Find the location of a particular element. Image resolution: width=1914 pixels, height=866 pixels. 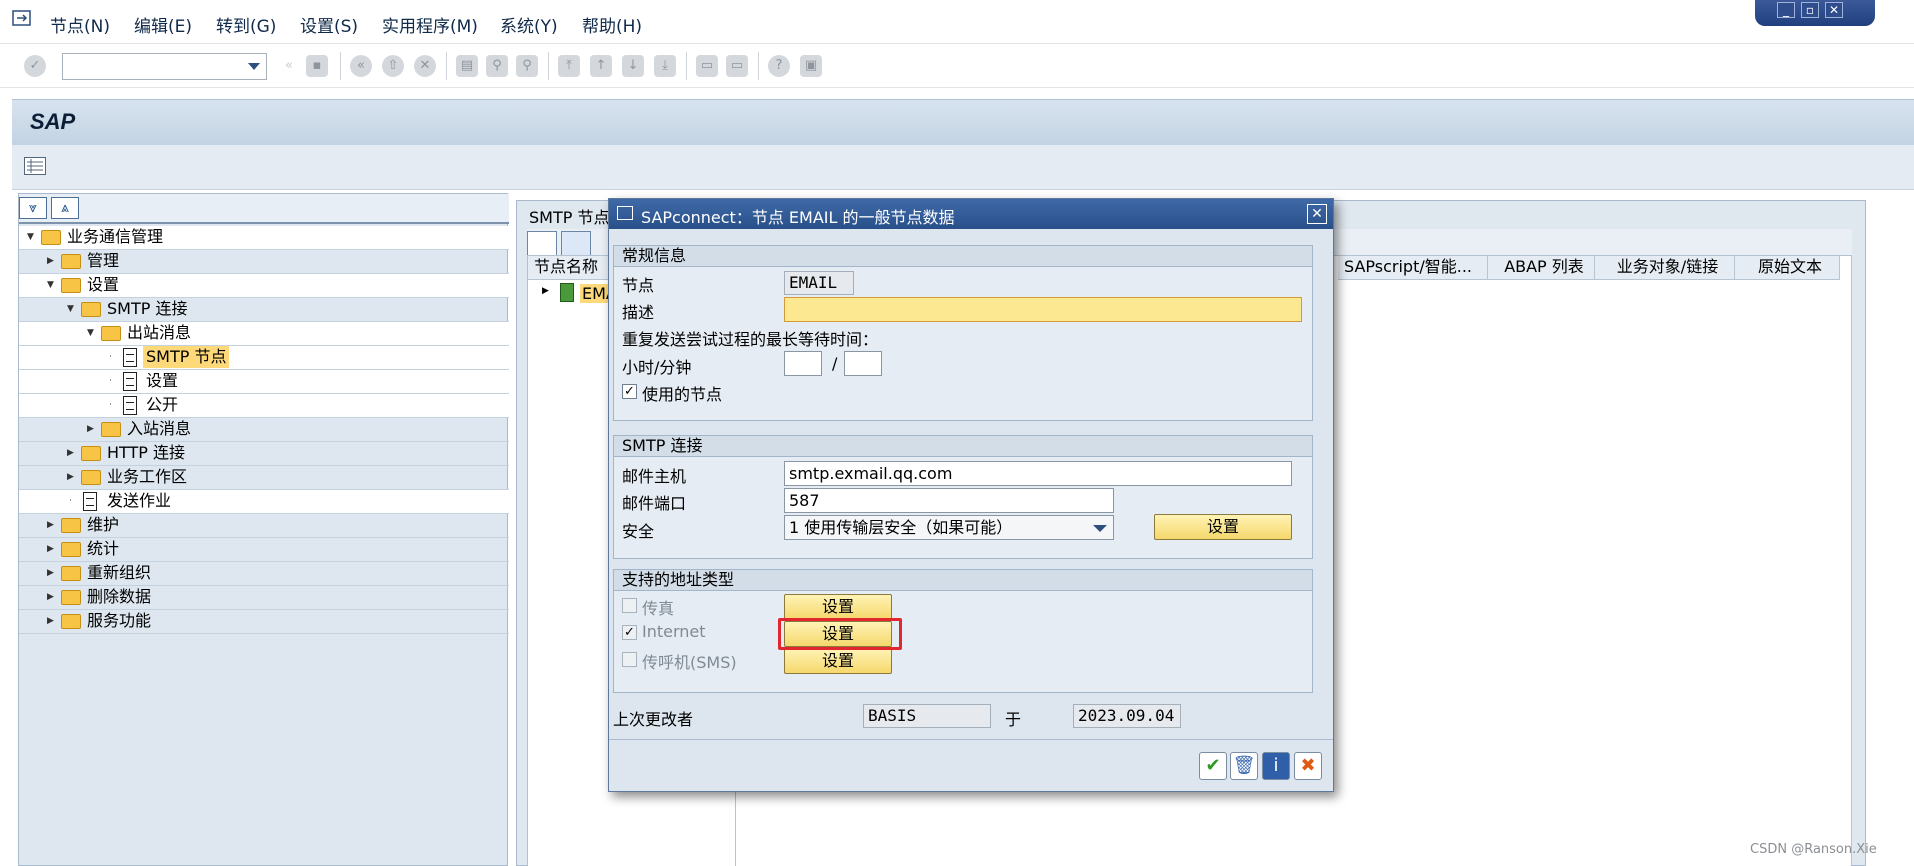

menu-edit: 编辑(E) is located at coordinates (163, 24).